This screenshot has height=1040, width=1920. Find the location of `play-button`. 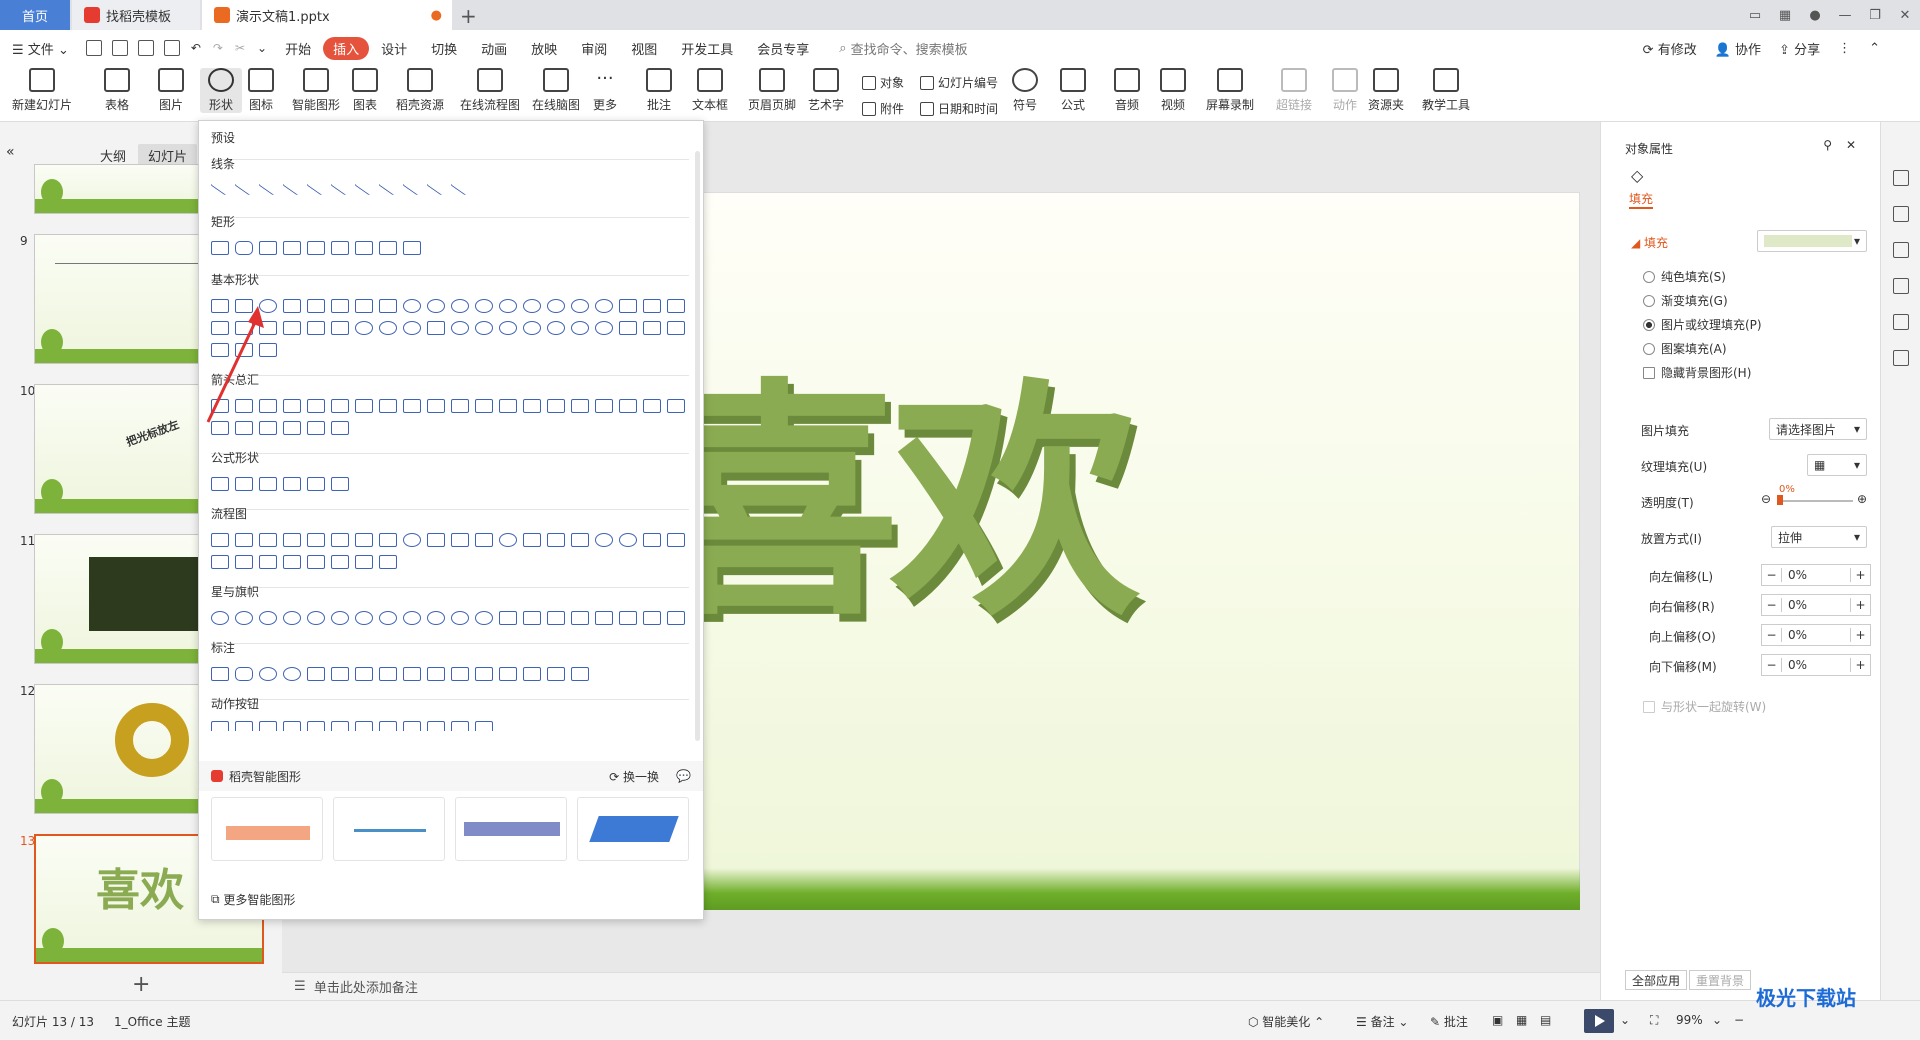

play-button is located at coordinates (1599, 1021).